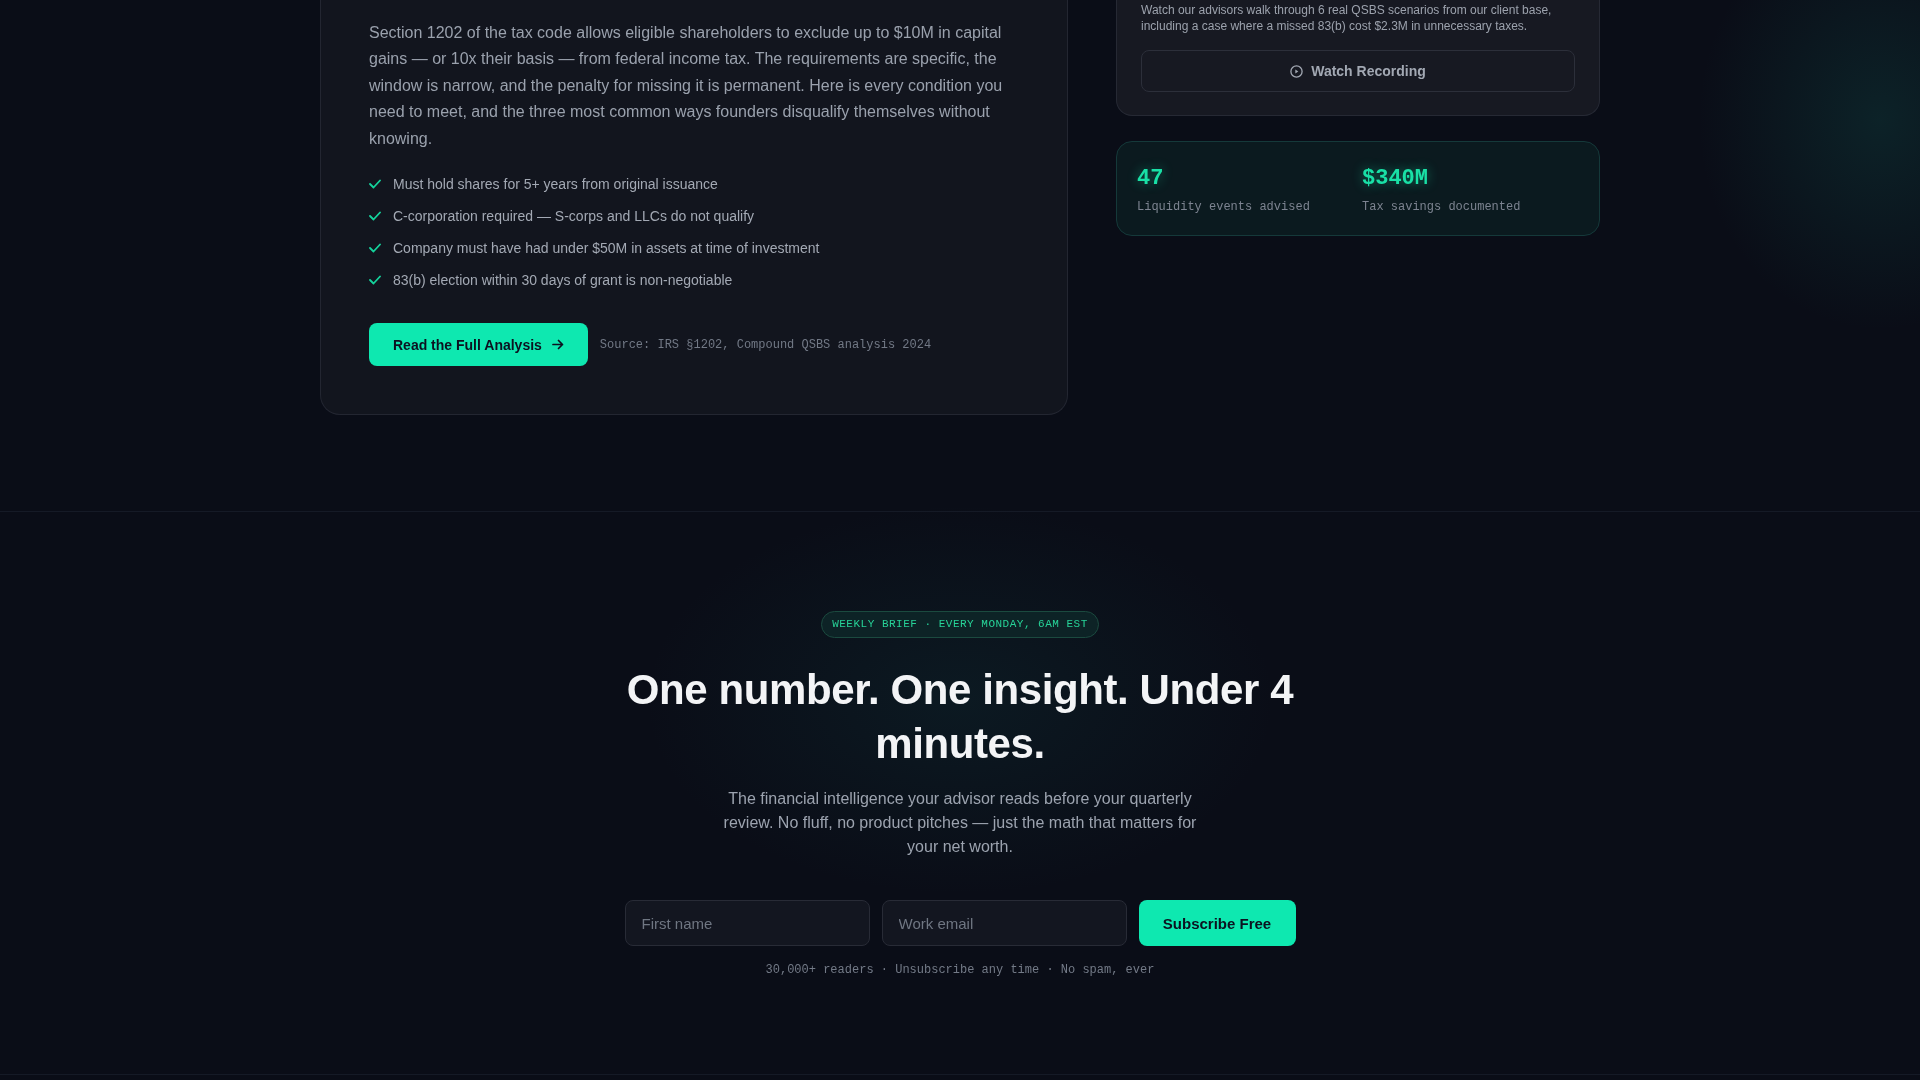 The image size is (1920, 1080). I want to click on source-note: Source: IRS §1202, Compound QSBS analysis 2024, so click(765, 344).